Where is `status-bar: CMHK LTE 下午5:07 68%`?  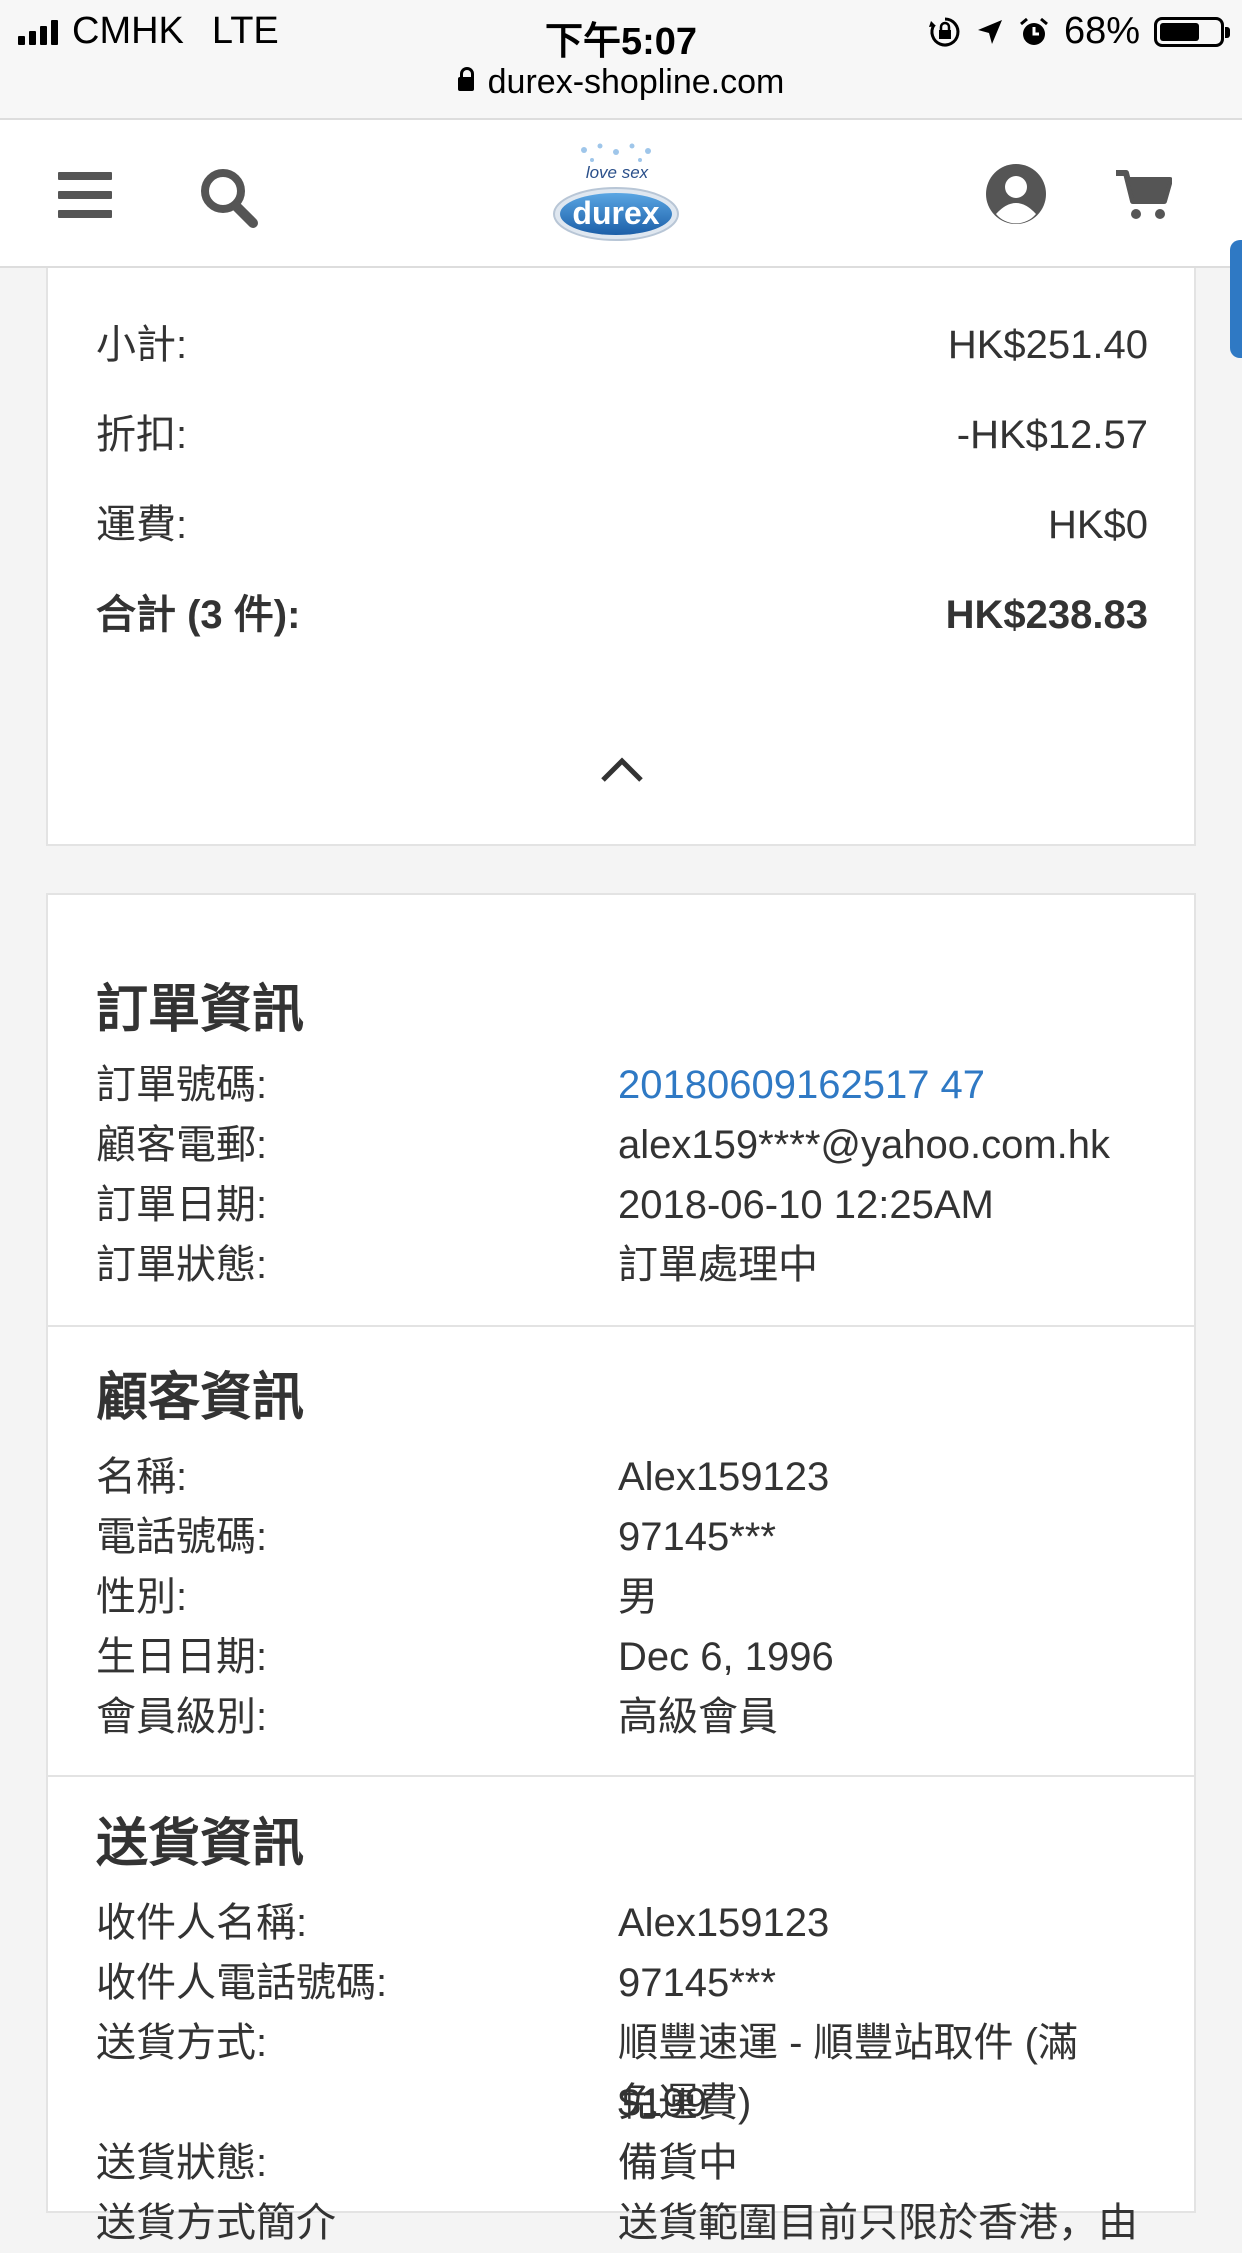 status-bar: CMHK LTE 下午5:07 68% is located at coordinates (621, 31).